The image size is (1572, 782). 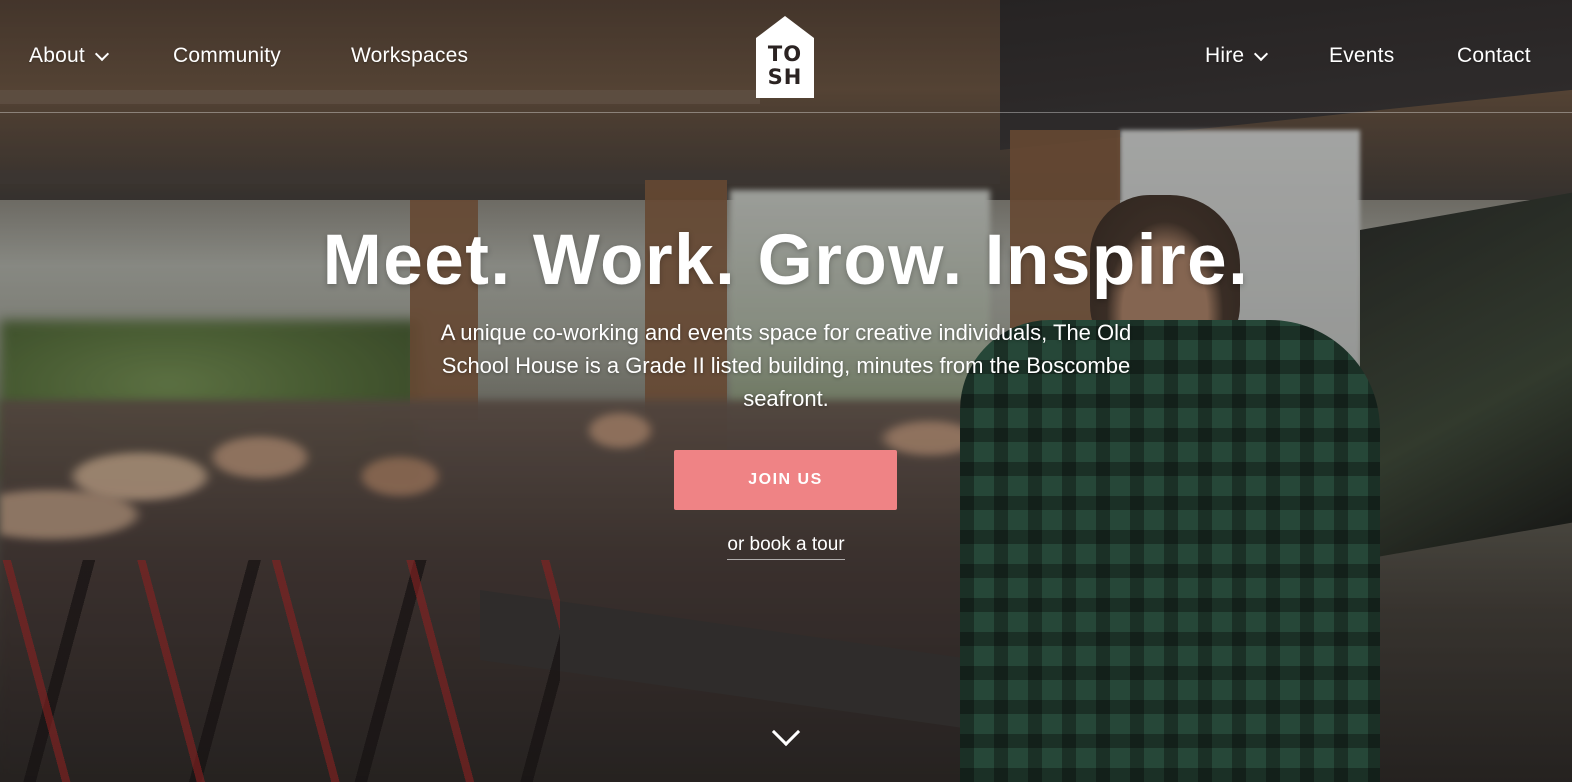 What do you see at coordinates (785, 480) in the screenshot?
I see `join-us-button: JOIN US` at bounding box center [785, 480].